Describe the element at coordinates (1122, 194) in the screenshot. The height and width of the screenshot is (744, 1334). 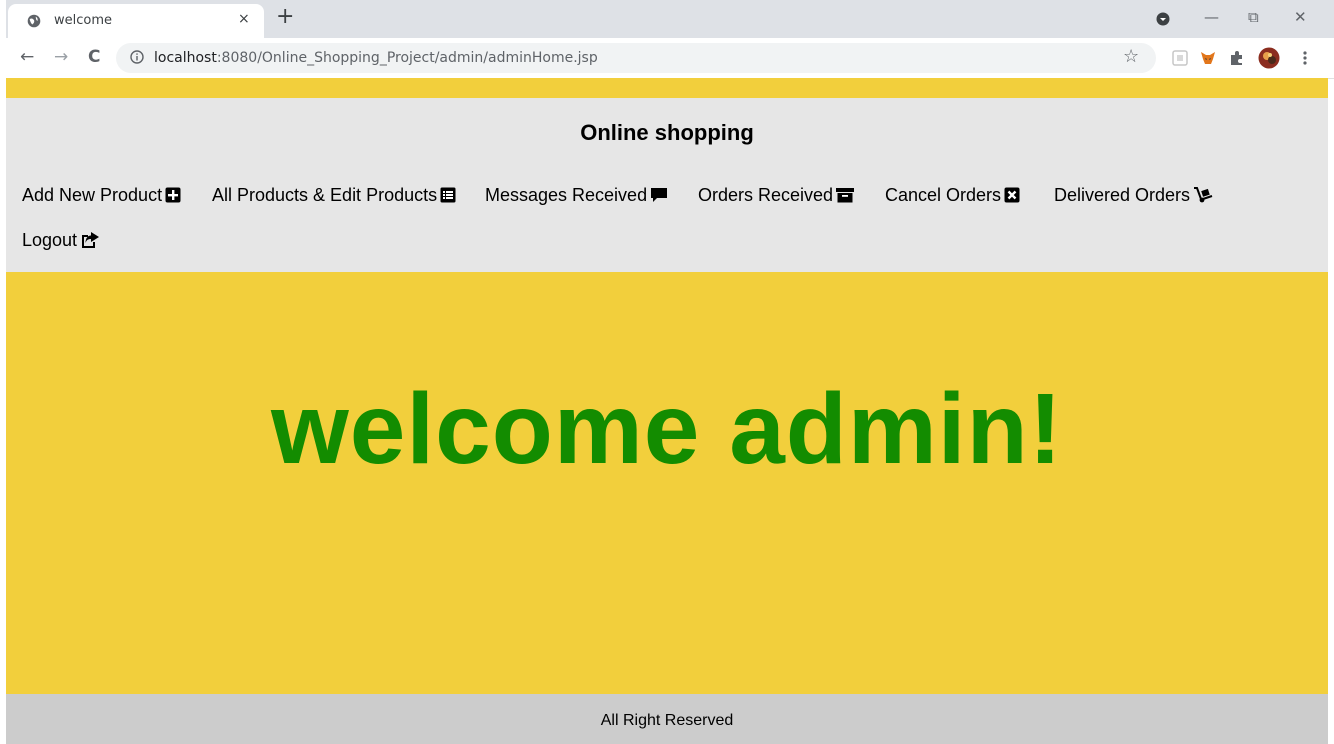
I see `nav-label: Delivered Orders` at that location.